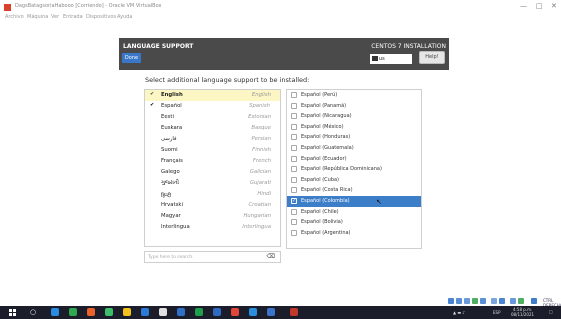  I want to click on locale-row: Español (Guatemala), so click(354, 148).